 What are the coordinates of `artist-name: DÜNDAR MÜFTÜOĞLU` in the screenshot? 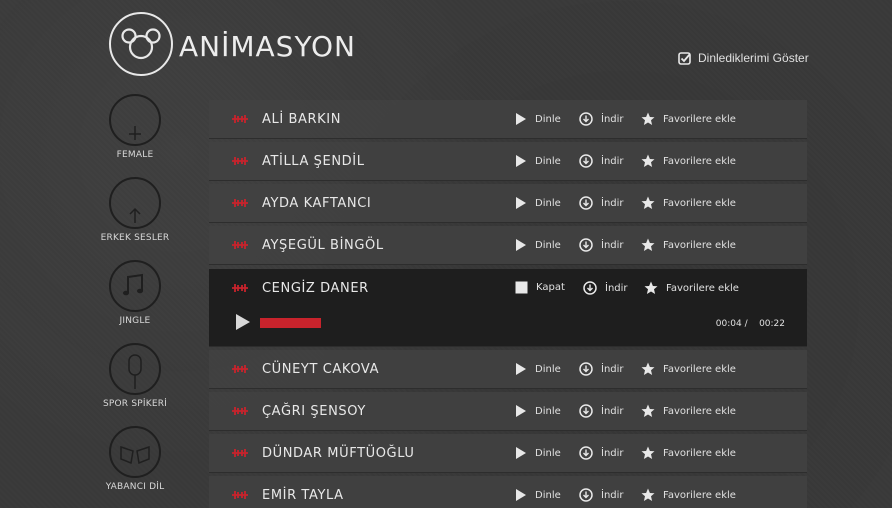 It's located at (338, 453).